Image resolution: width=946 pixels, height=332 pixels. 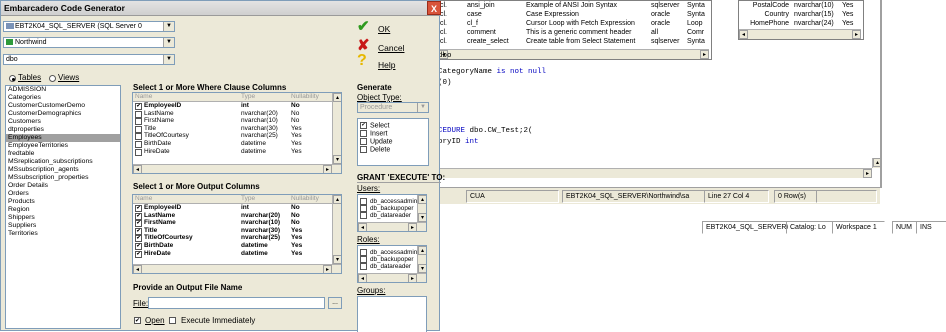 What do you see at coordinates (393, 107) in the screenshot?
I see `object-type-combo: Procedure ▼` at bounding box center [393, 107].